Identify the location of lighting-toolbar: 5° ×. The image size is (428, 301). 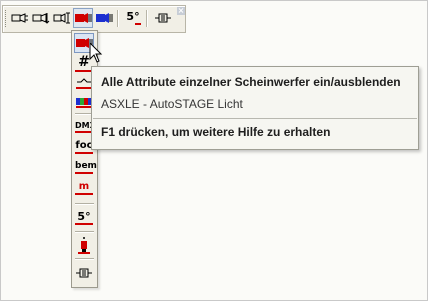
(94, 19).